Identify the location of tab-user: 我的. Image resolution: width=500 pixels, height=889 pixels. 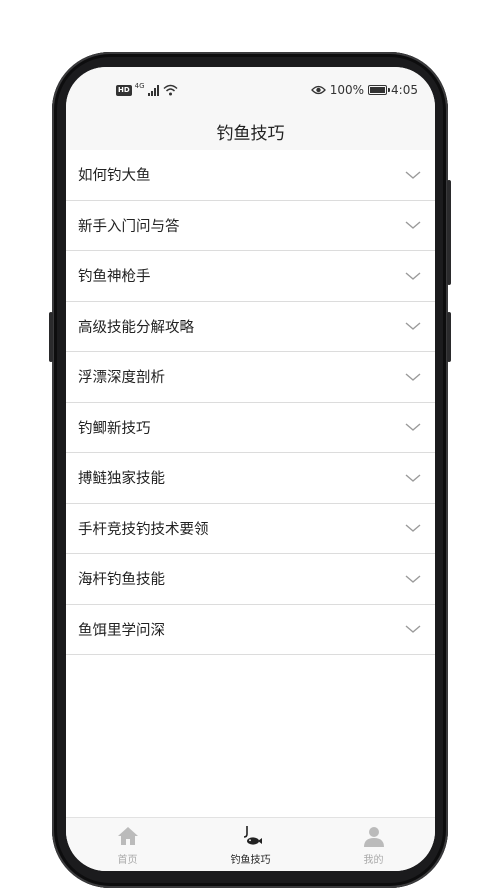
(373, 844).